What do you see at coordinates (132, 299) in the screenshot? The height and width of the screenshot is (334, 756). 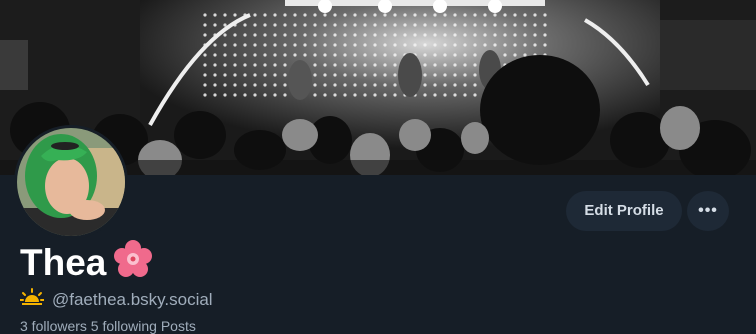 I see `handle: @faethea.bsky.social` at bounding box center [132, 299].